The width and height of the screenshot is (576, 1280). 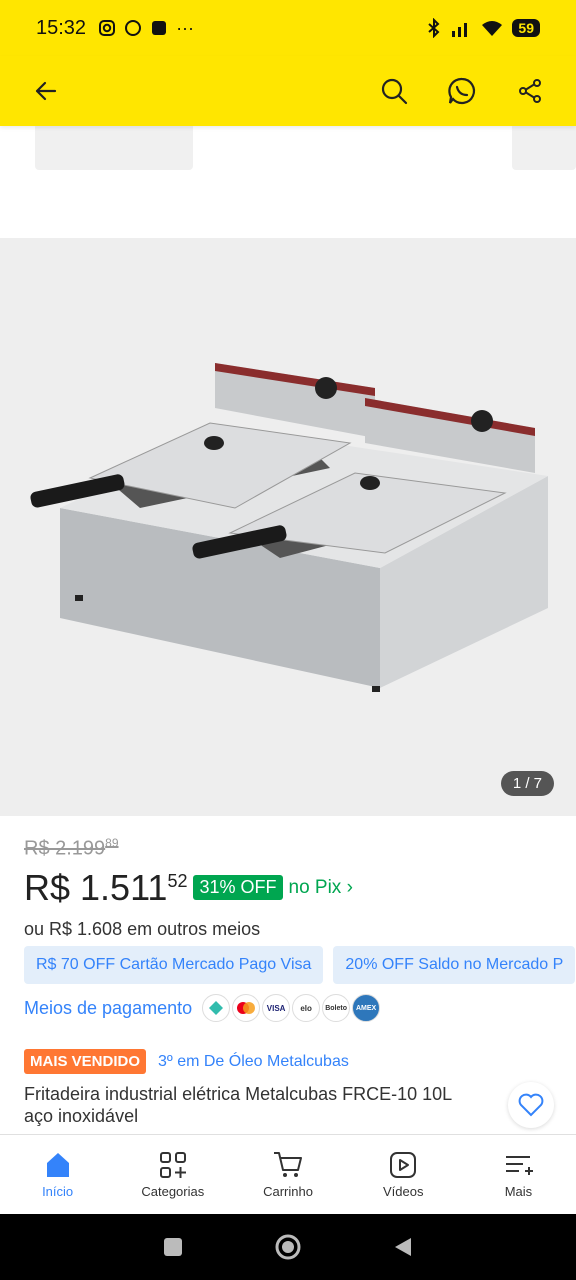 I want to click on bottom-tab-bar: Início Categorias Carrinho Vídeos Mais, so click(x=288, y=1174).